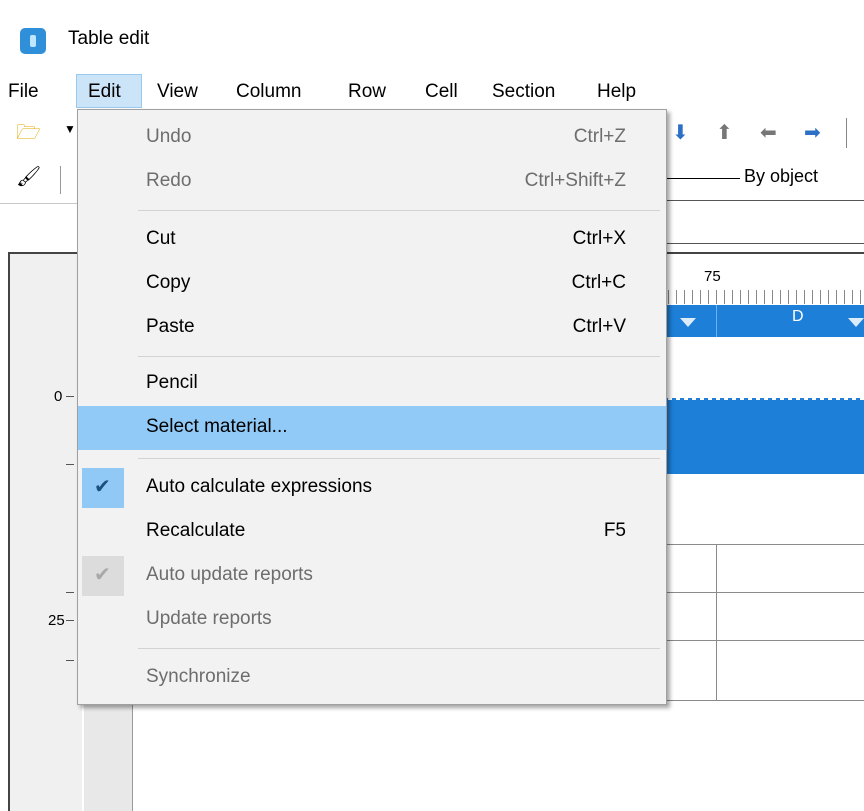 The width and height of the screenshot is (864, 811). Describe the element at coordinates (441, 92) in the screenshot. I see `menu-cell: Cell` at that location.